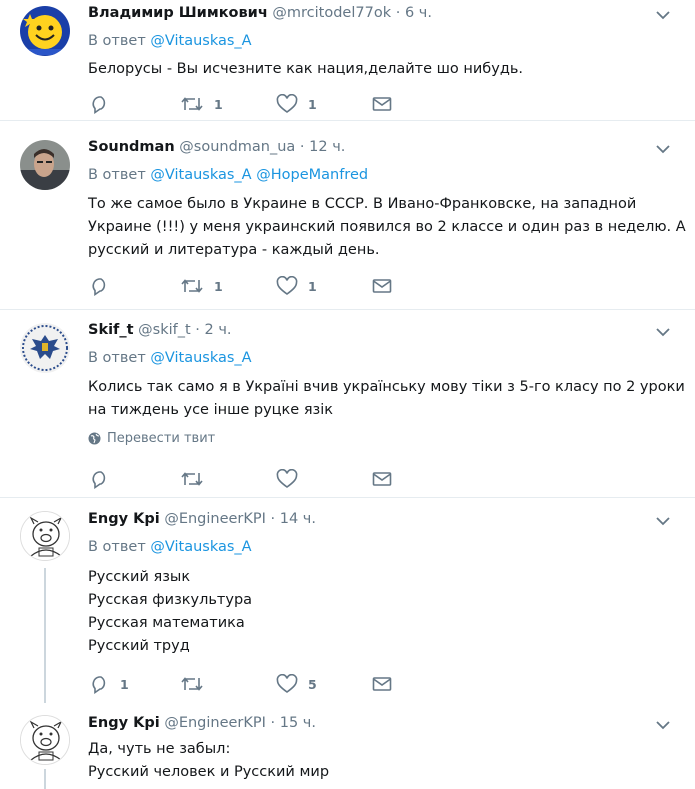 This screenshot has width=695, height=789. I want to click on translate-link: Перевести твит, so click(151, 438).